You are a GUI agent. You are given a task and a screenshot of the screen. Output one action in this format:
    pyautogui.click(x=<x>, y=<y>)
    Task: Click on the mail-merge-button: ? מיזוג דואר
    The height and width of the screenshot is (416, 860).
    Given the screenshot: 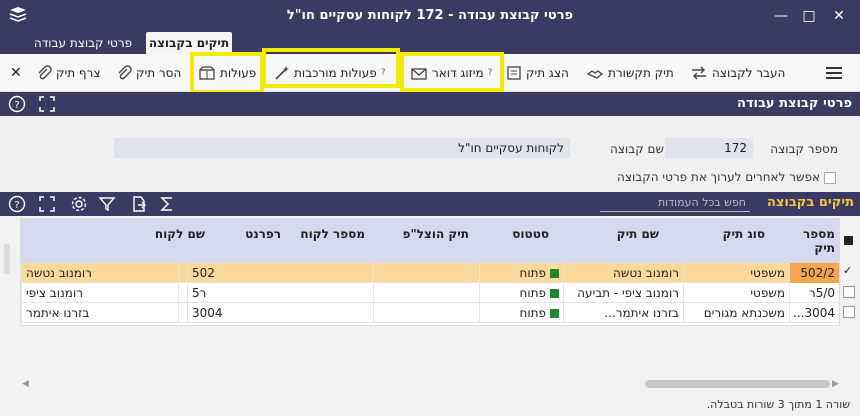 What is the action you would take?
    pyautogui.click(x=451, y=73)
    